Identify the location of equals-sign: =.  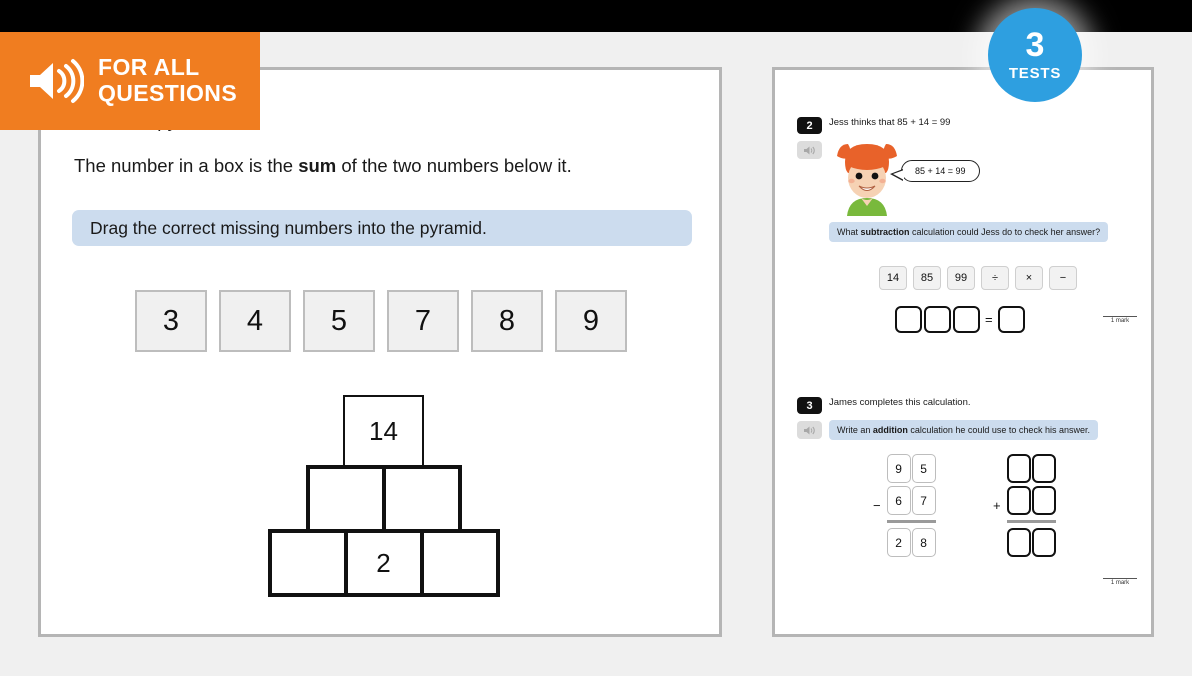
(989, 319).